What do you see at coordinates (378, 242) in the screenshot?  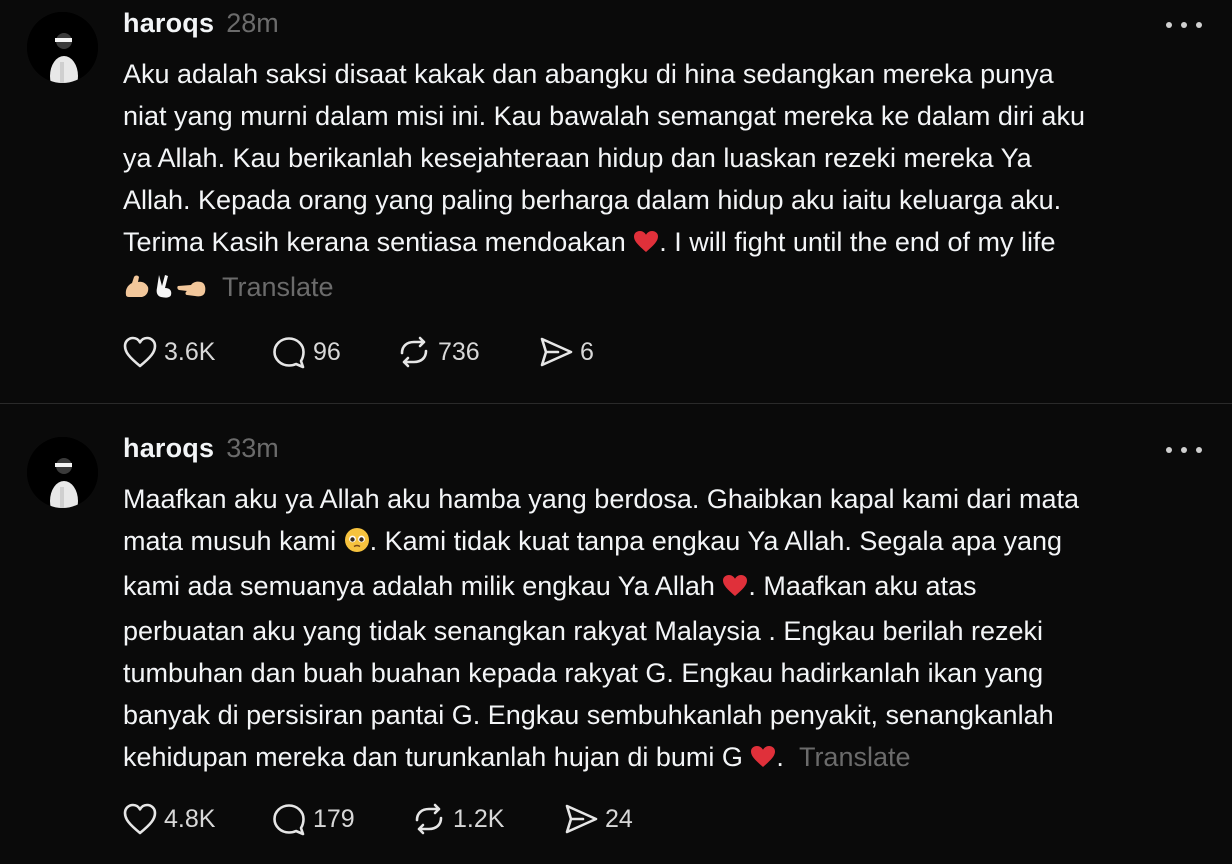 I see `post-text-segment: Terima Kasih kerana sentiasa mendoakan` at bounding box center [378, 242].